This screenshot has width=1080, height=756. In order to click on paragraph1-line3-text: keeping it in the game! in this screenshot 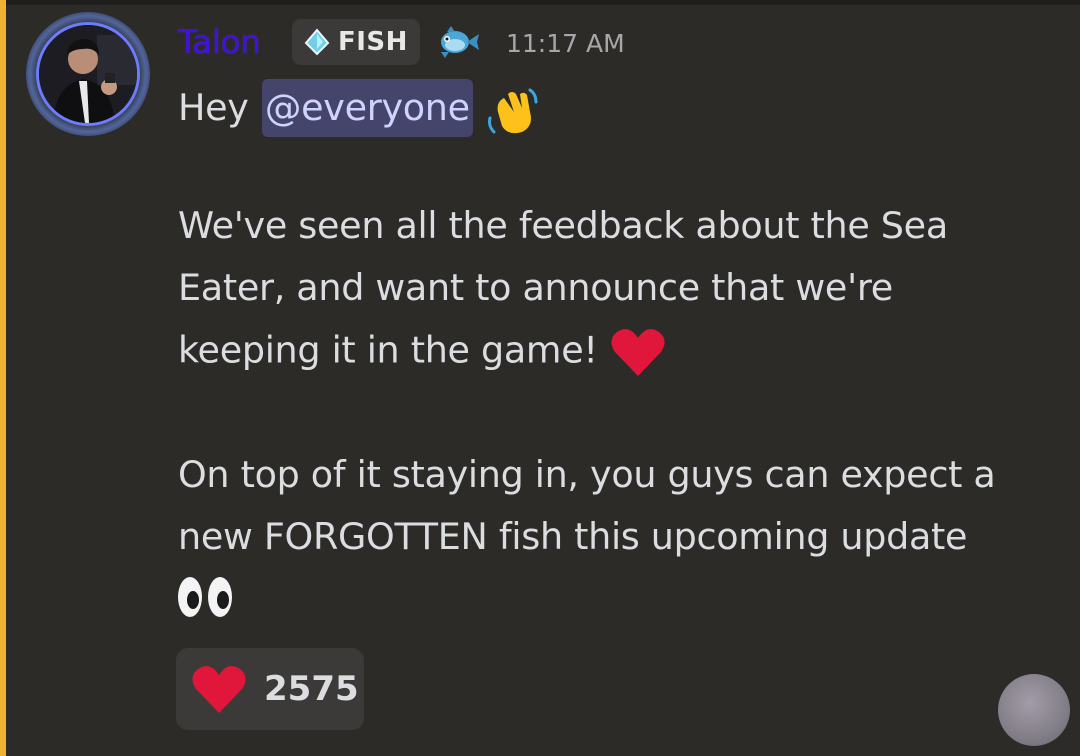, I will do `click(388, 350)`.